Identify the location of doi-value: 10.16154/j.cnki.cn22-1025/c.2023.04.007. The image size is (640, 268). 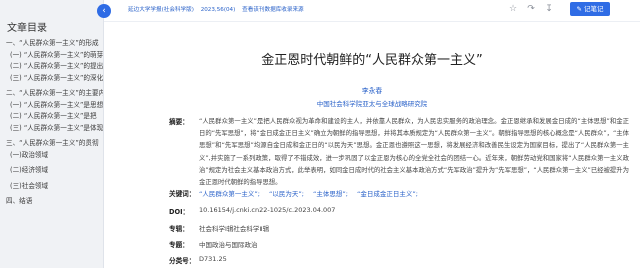
(267, 210).